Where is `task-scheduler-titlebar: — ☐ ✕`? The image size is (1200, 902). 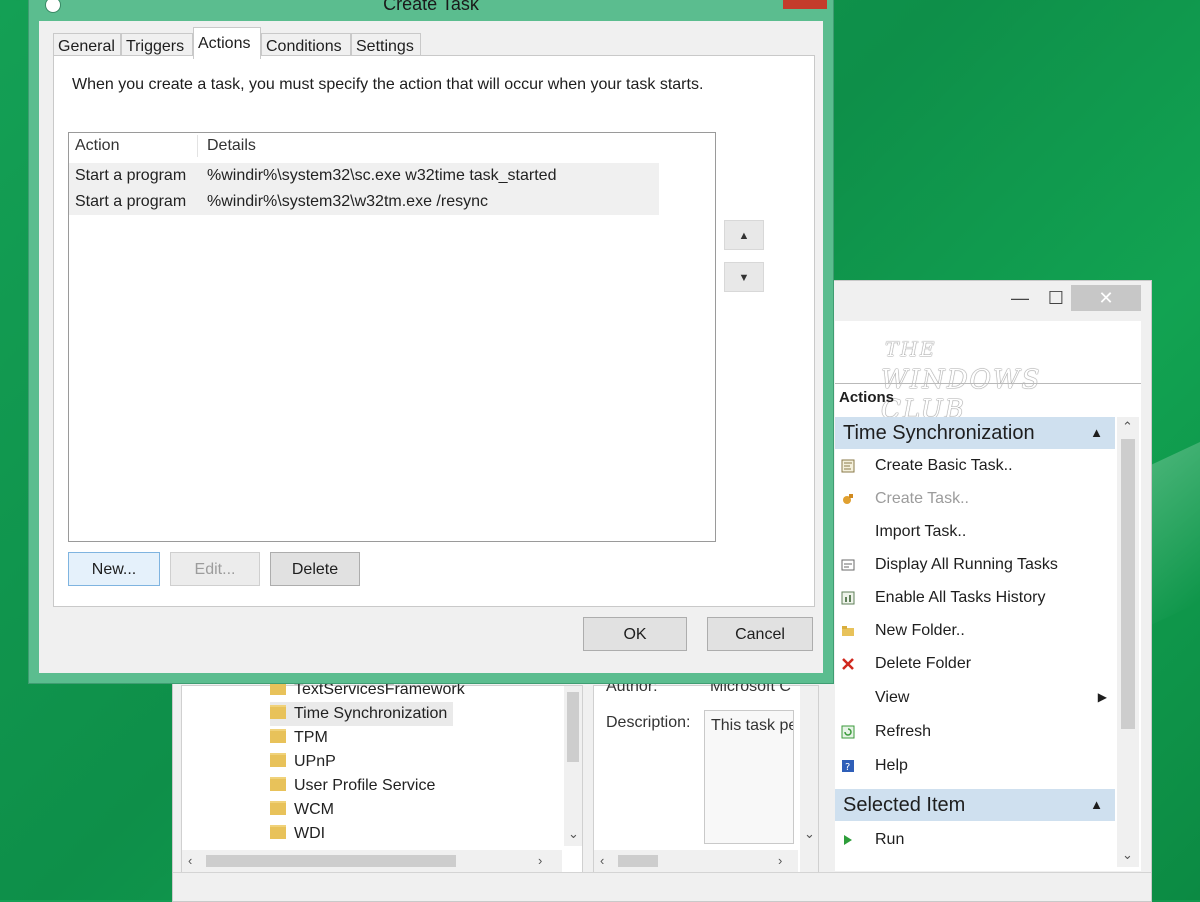 task-scheduler-titlebar: — ☐ ✕ is located at coordinates (993, 301).